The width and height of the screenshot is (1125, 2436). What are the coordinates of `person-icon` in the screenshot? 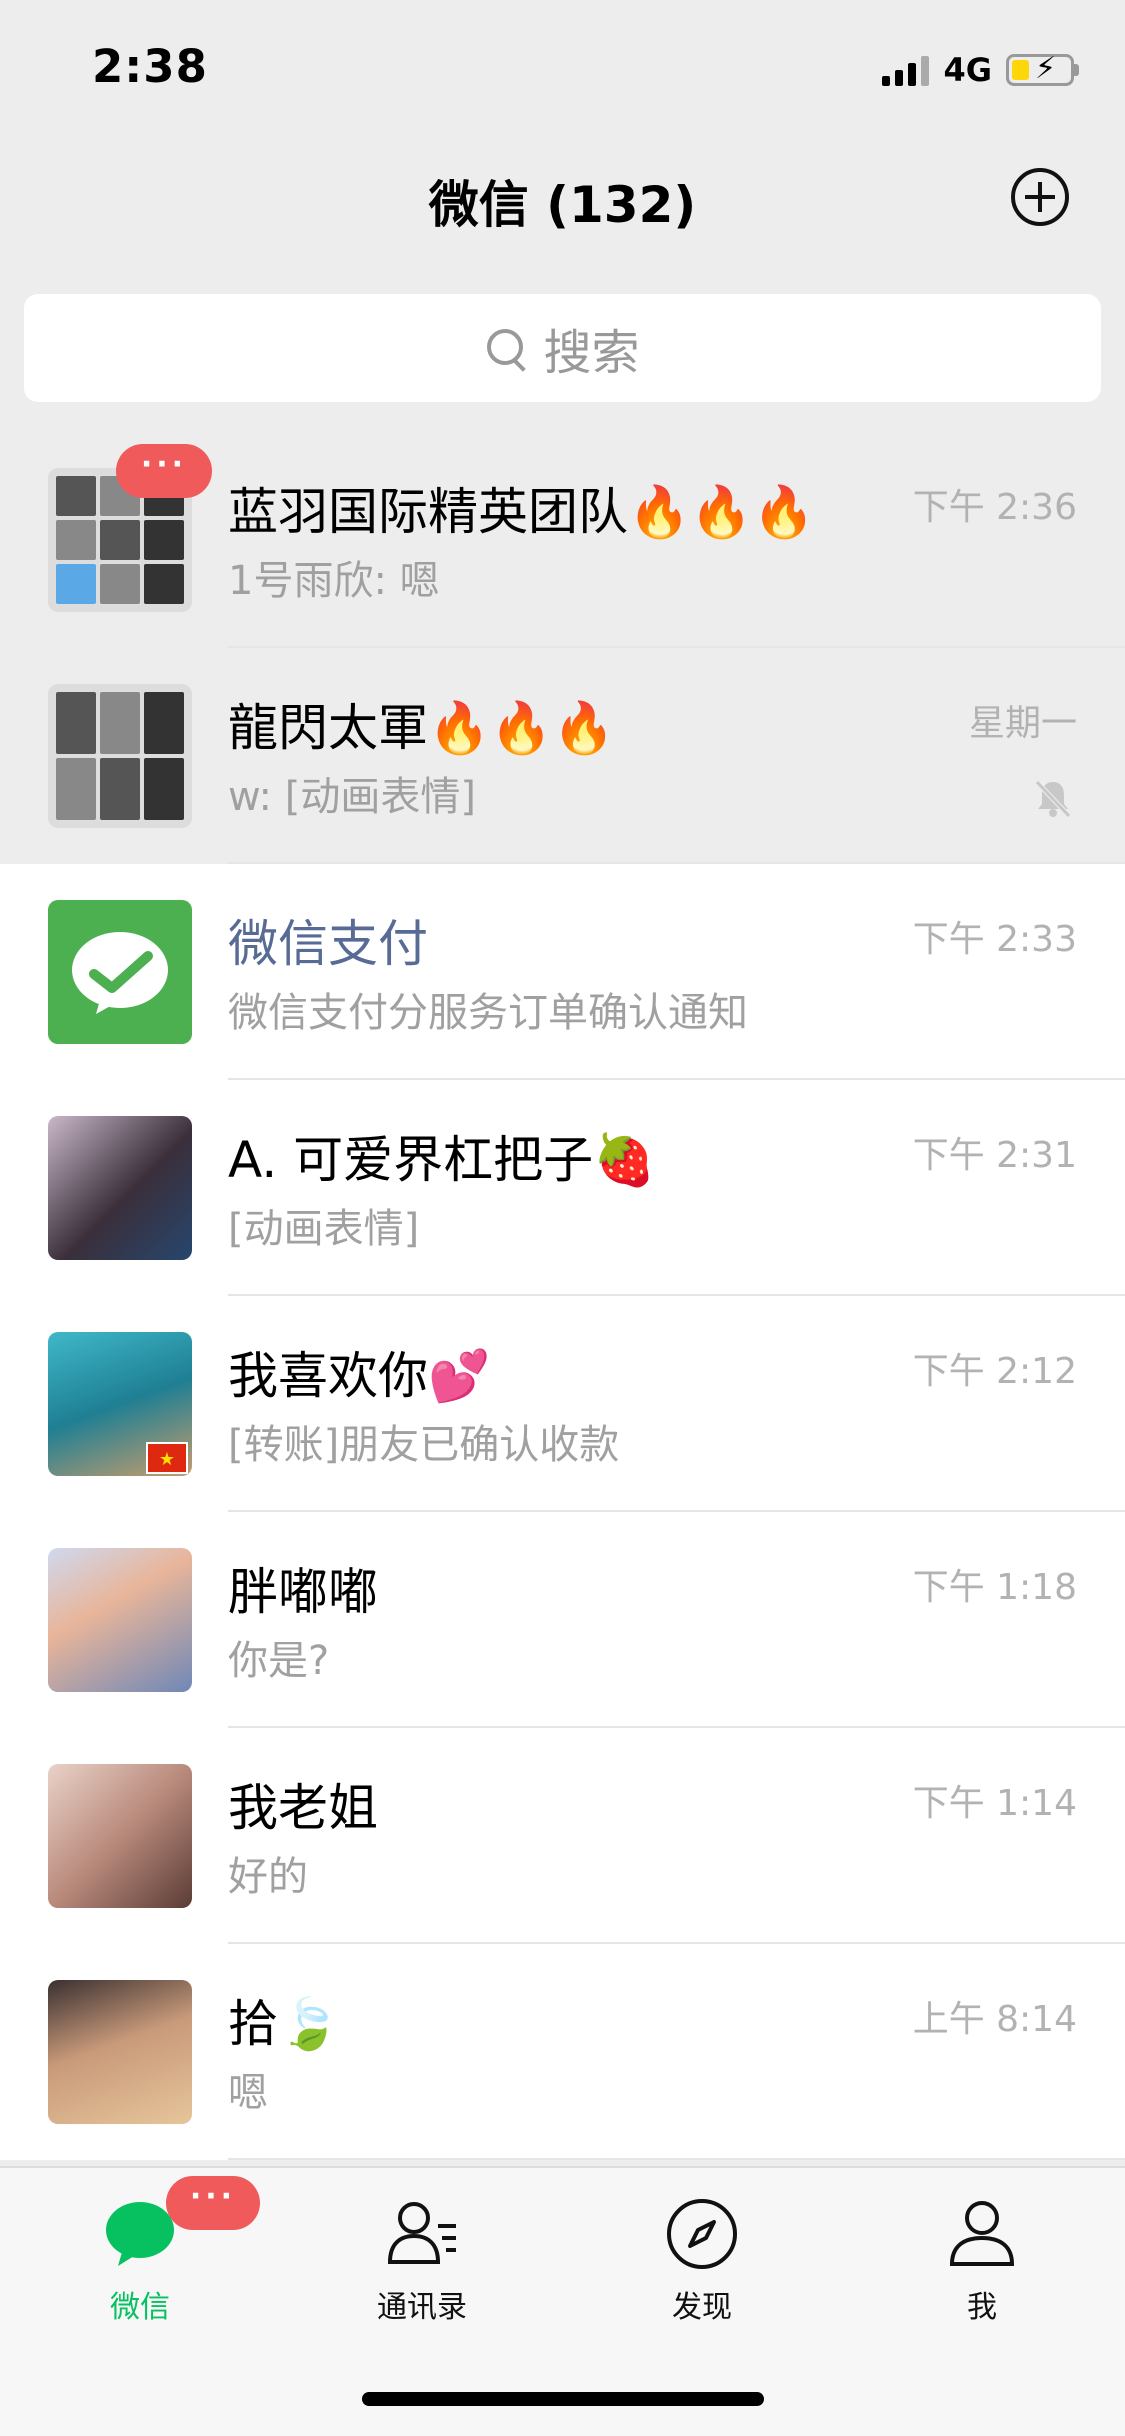 It's located at (982, 2234).